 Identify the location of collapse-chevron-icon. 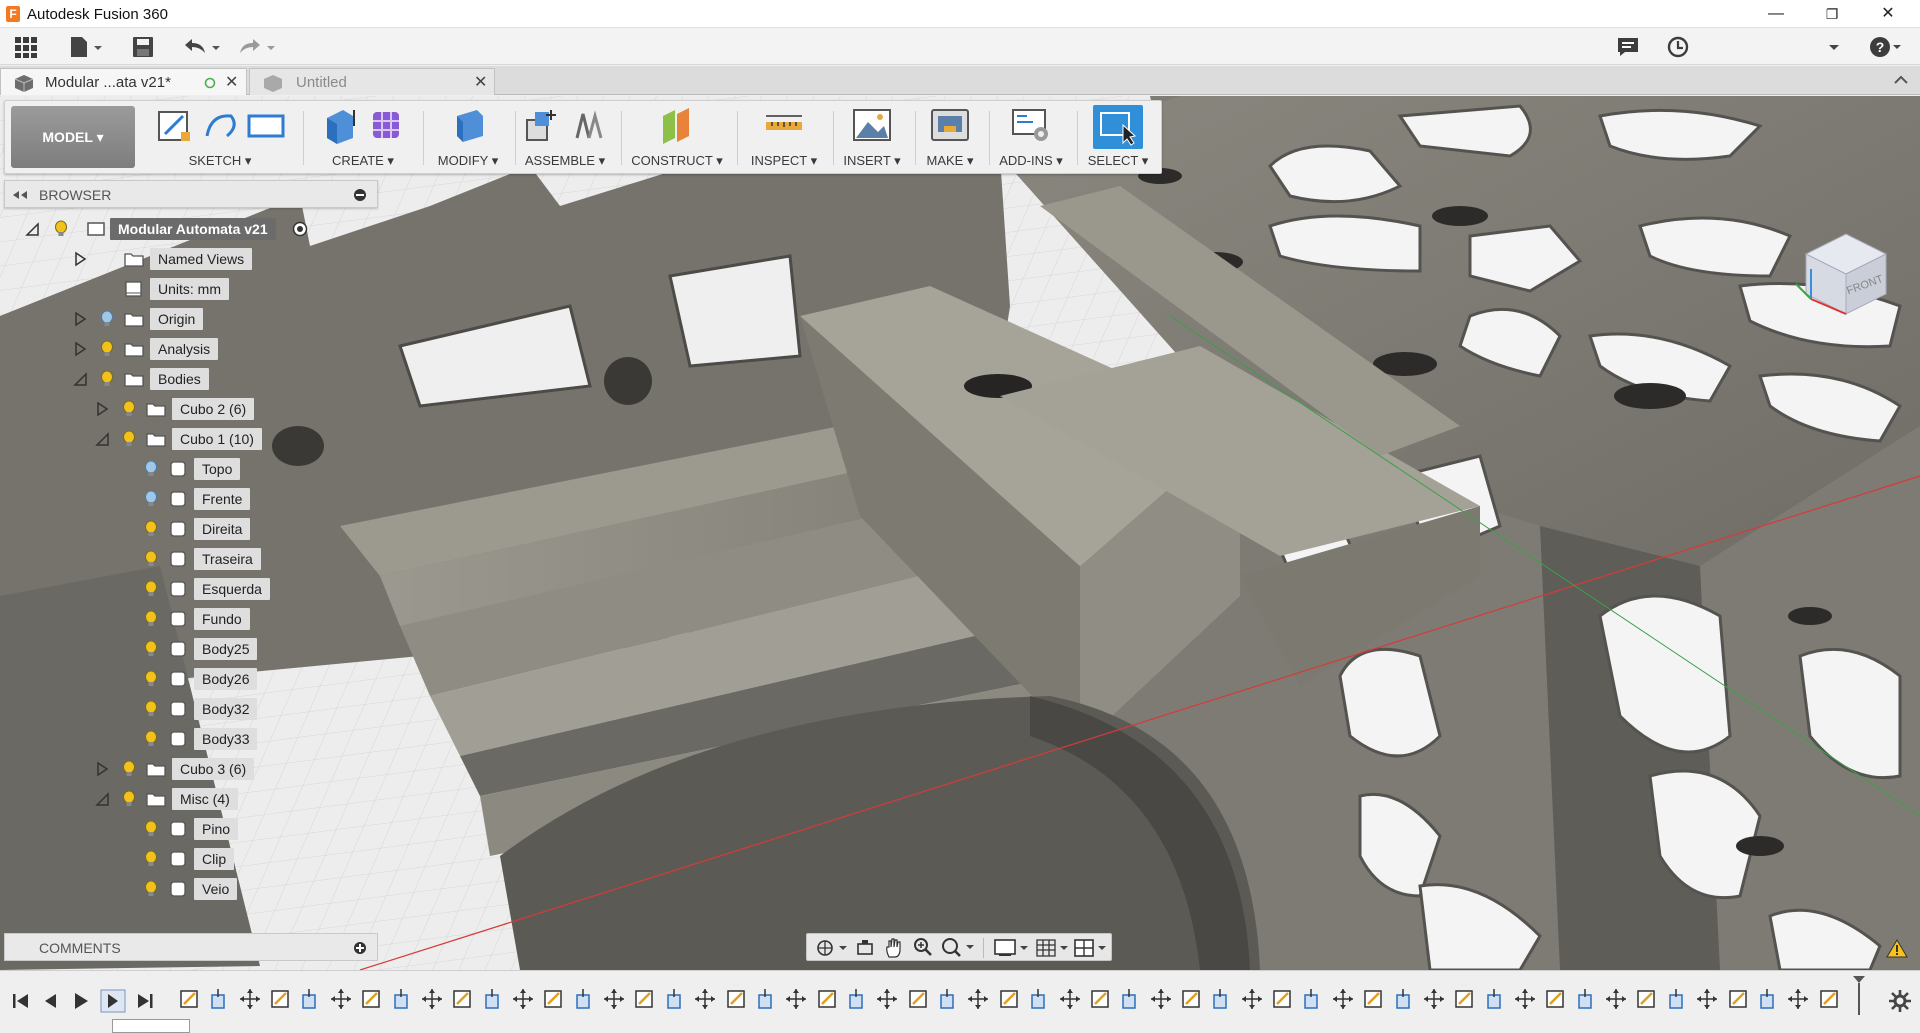
(1901, 80).